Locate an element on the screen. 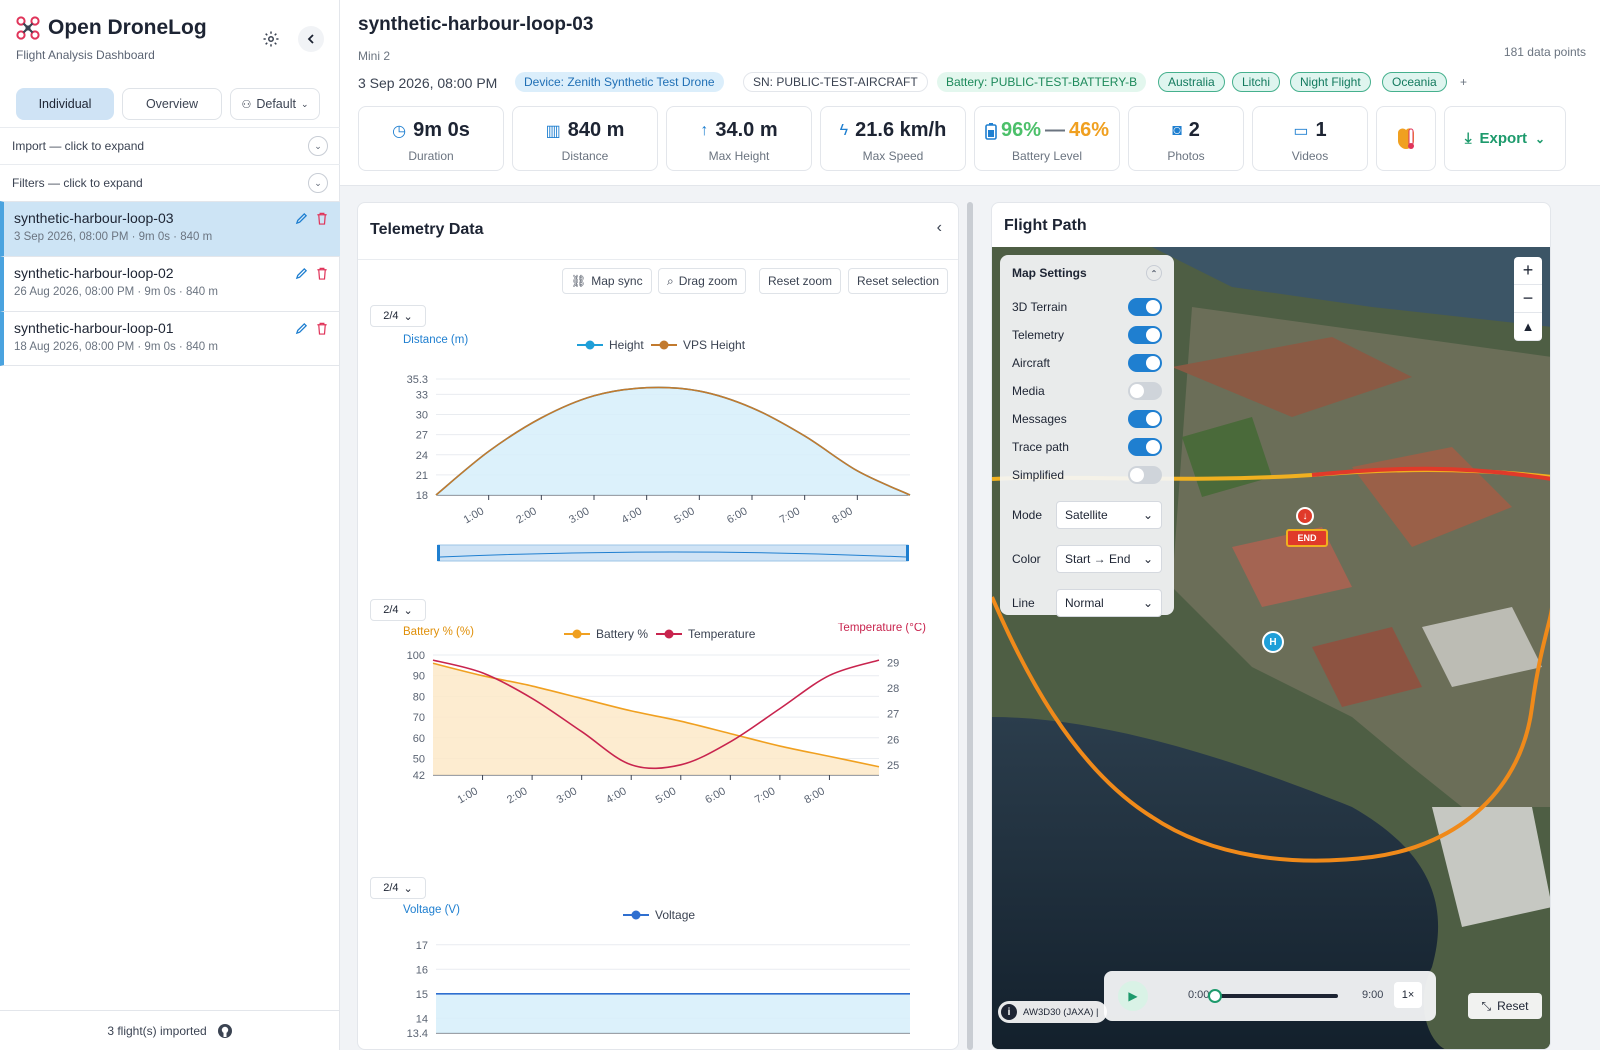  color-label: Color is located at coordinates (1026, 559).